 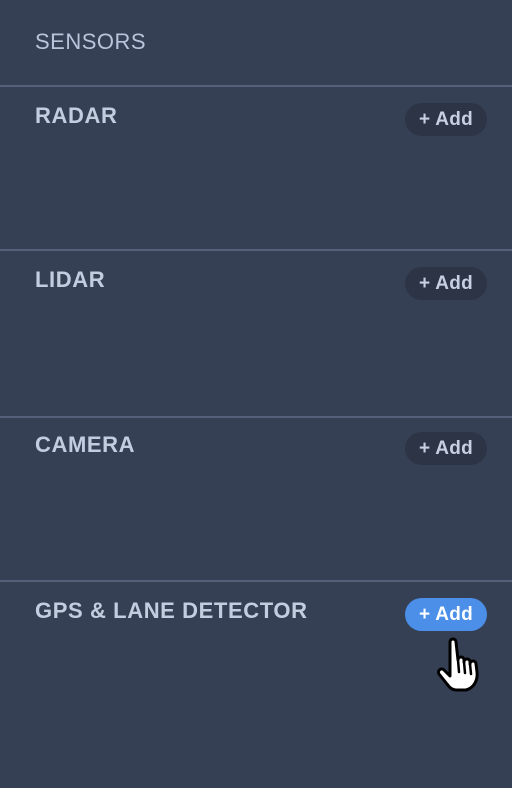 I want to click on section-title: CAMERA, so click(x=85, y=444).